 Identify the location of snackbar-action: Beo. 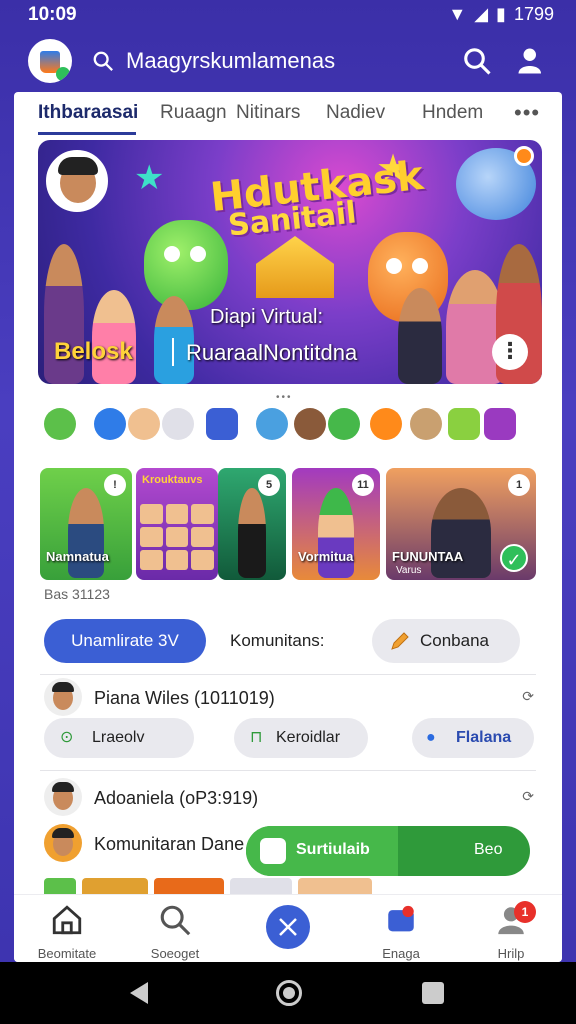
(488, 850).